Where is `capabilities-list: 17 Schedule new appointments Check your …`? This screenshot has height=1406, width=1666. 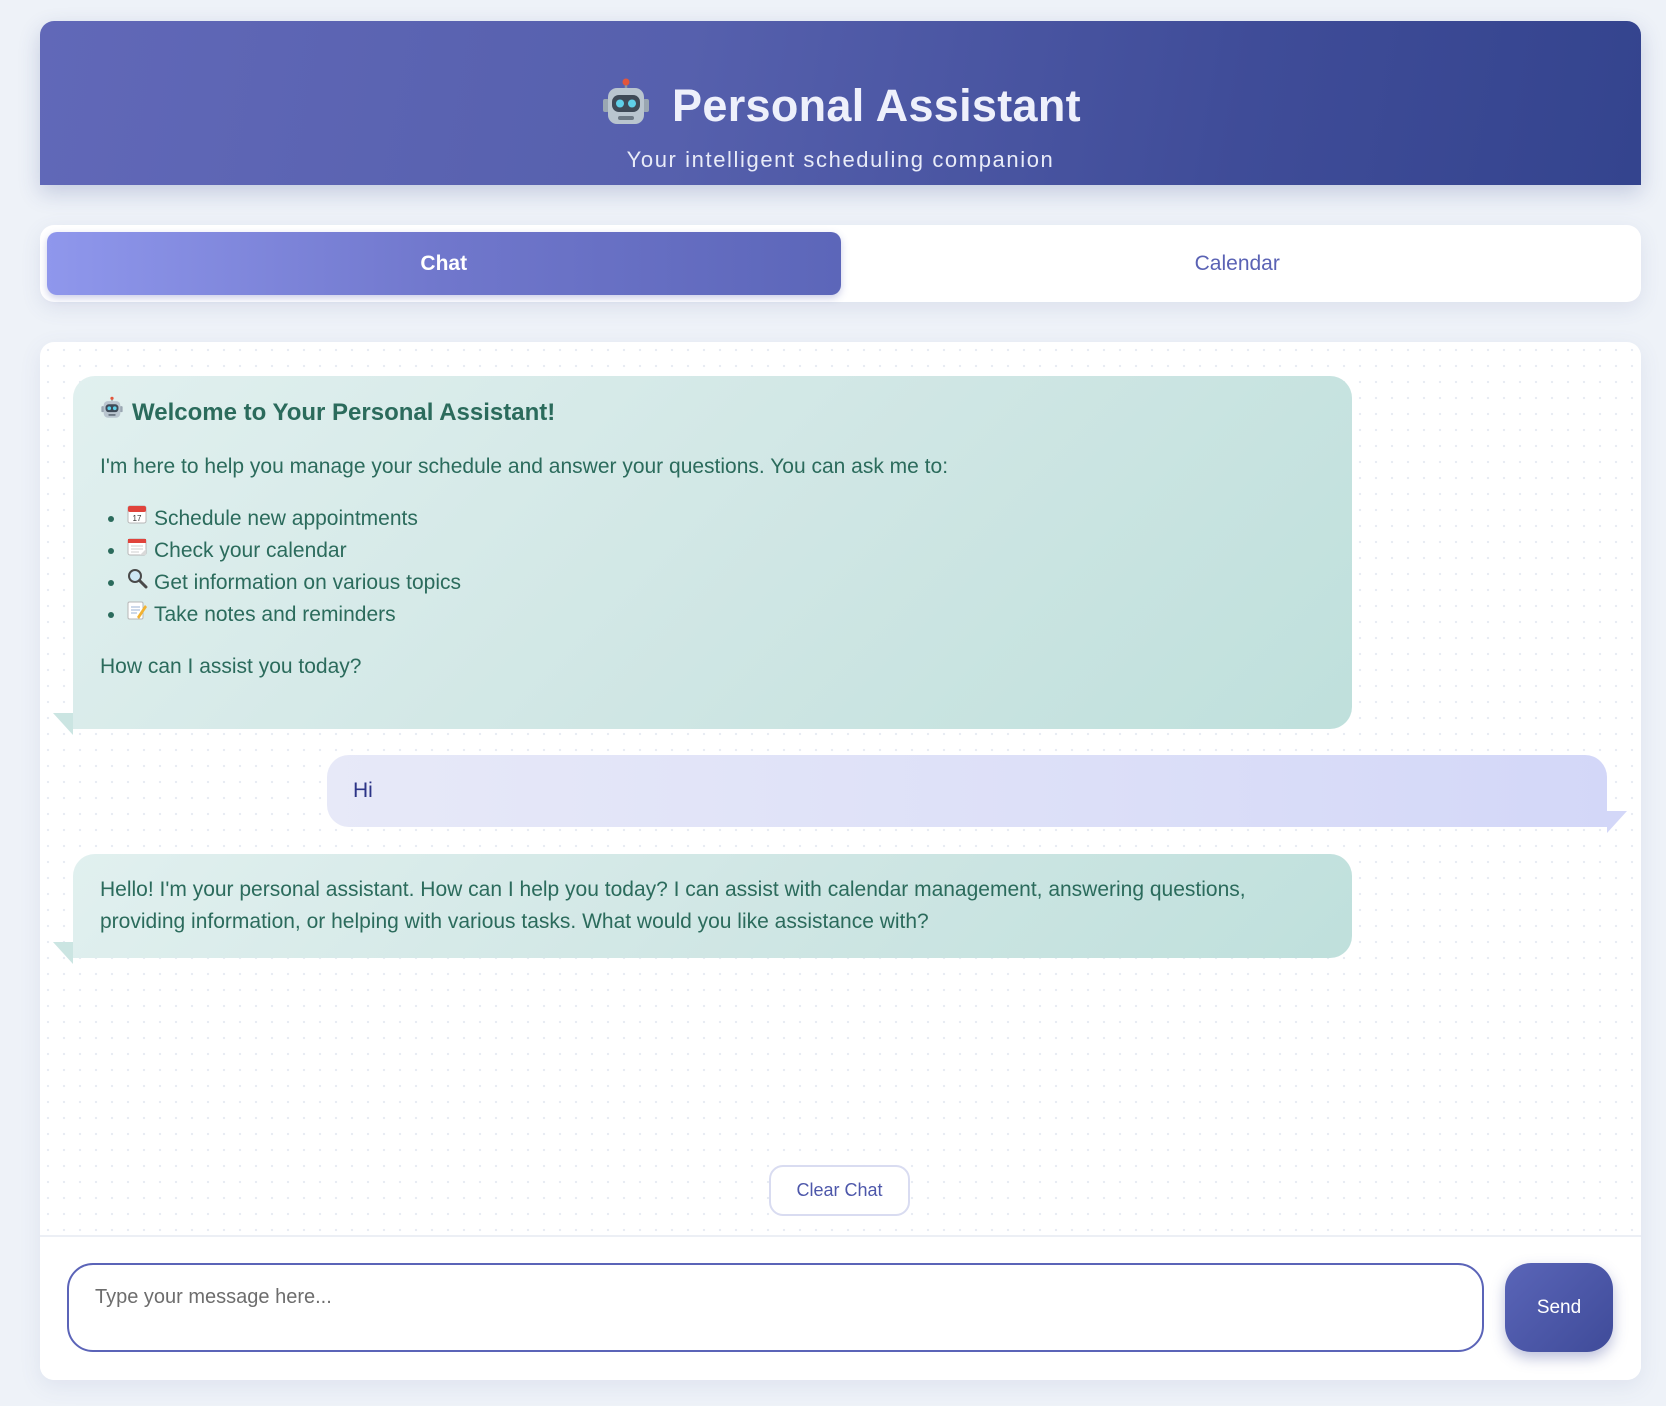
capabilities-list: 17 Schedule new appointments Check your … is located at coordinates (712, 567).